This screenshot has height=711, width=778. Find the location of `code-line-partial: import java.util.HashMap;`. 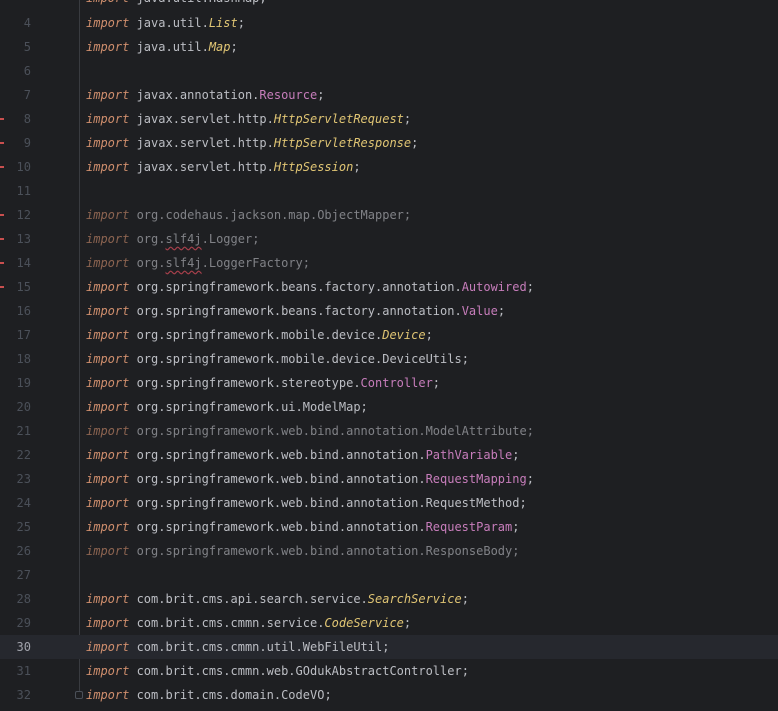

code-line-partial: import java.util.HashMap; is located at coordinates (389, 5).